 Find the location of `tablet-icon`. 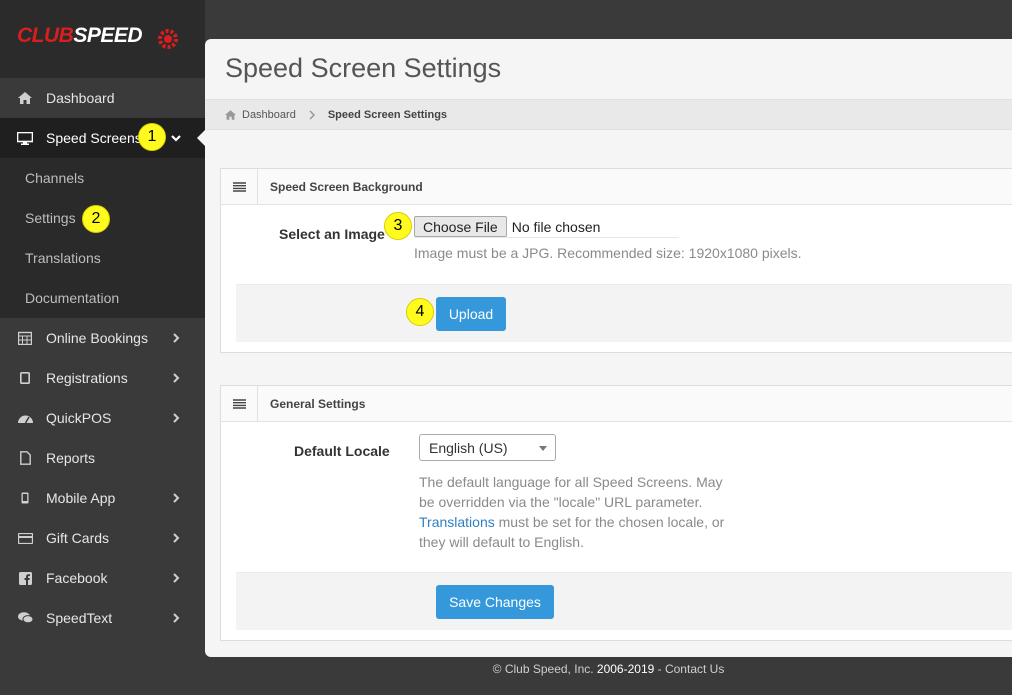

tablet-icon is located at coordinates (25, 378).